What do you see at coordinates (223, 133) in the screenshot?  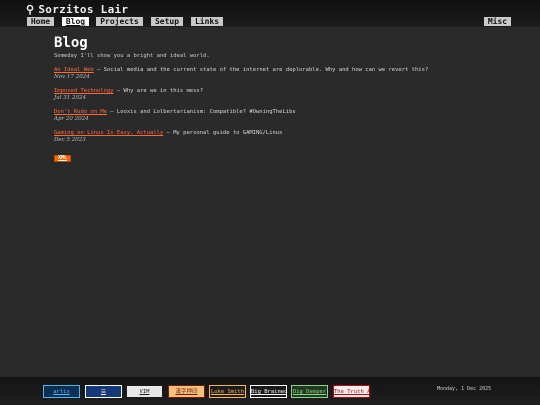 I see `post-description: – My personal guide to GAMING/Linux` at bounding box center [223, 133].